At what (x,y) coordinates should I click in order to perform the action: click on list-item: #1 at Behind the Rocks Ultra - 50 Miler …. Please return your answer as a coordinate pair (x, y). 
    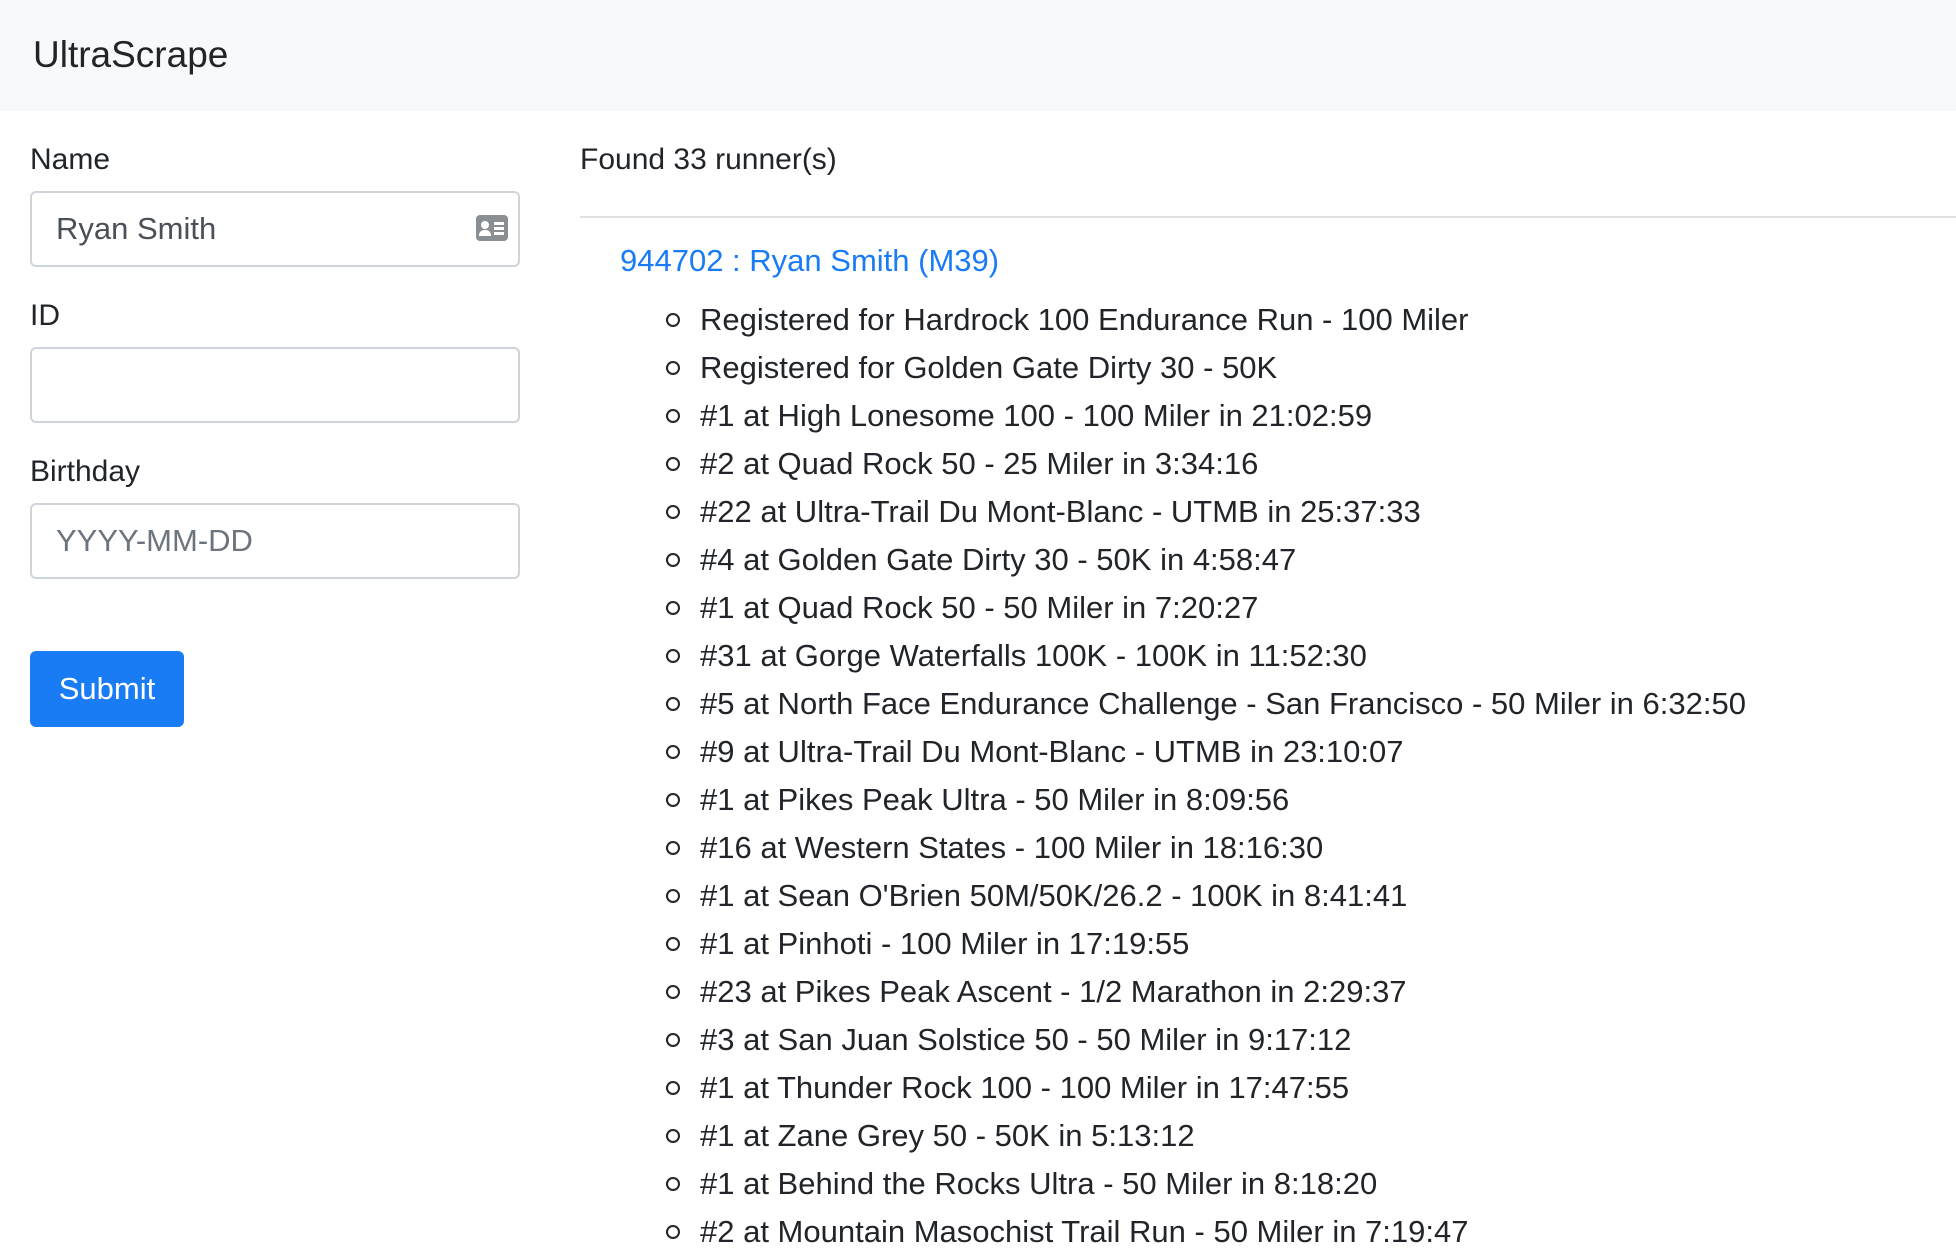
    Looking at the image, I should click on (1206, 1184).